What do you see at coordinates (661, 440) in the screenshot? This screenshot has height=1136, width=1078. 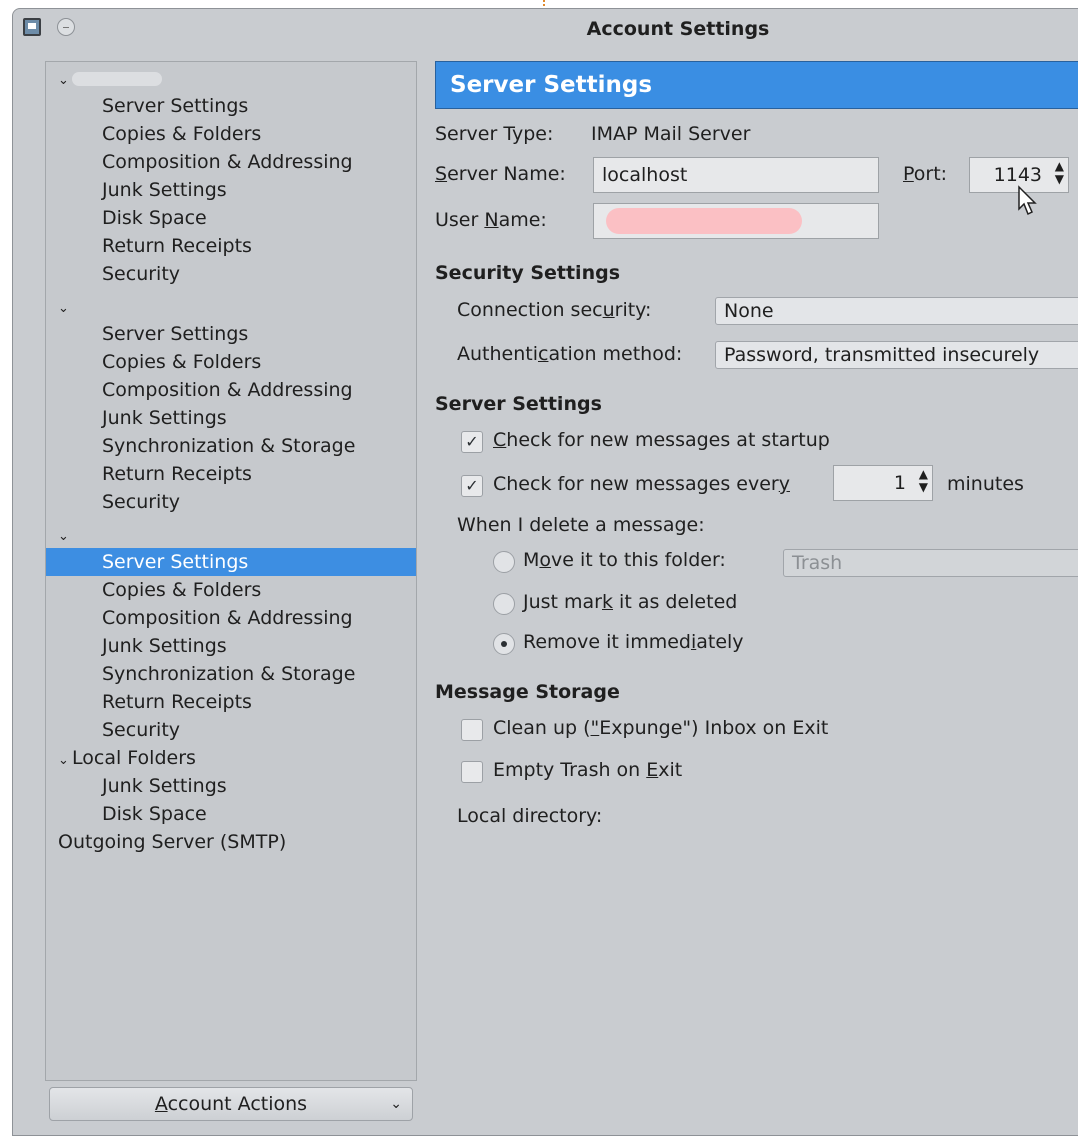 I see `check-startup-label: Check for new messages at startup` at bounding box center [661, 440].